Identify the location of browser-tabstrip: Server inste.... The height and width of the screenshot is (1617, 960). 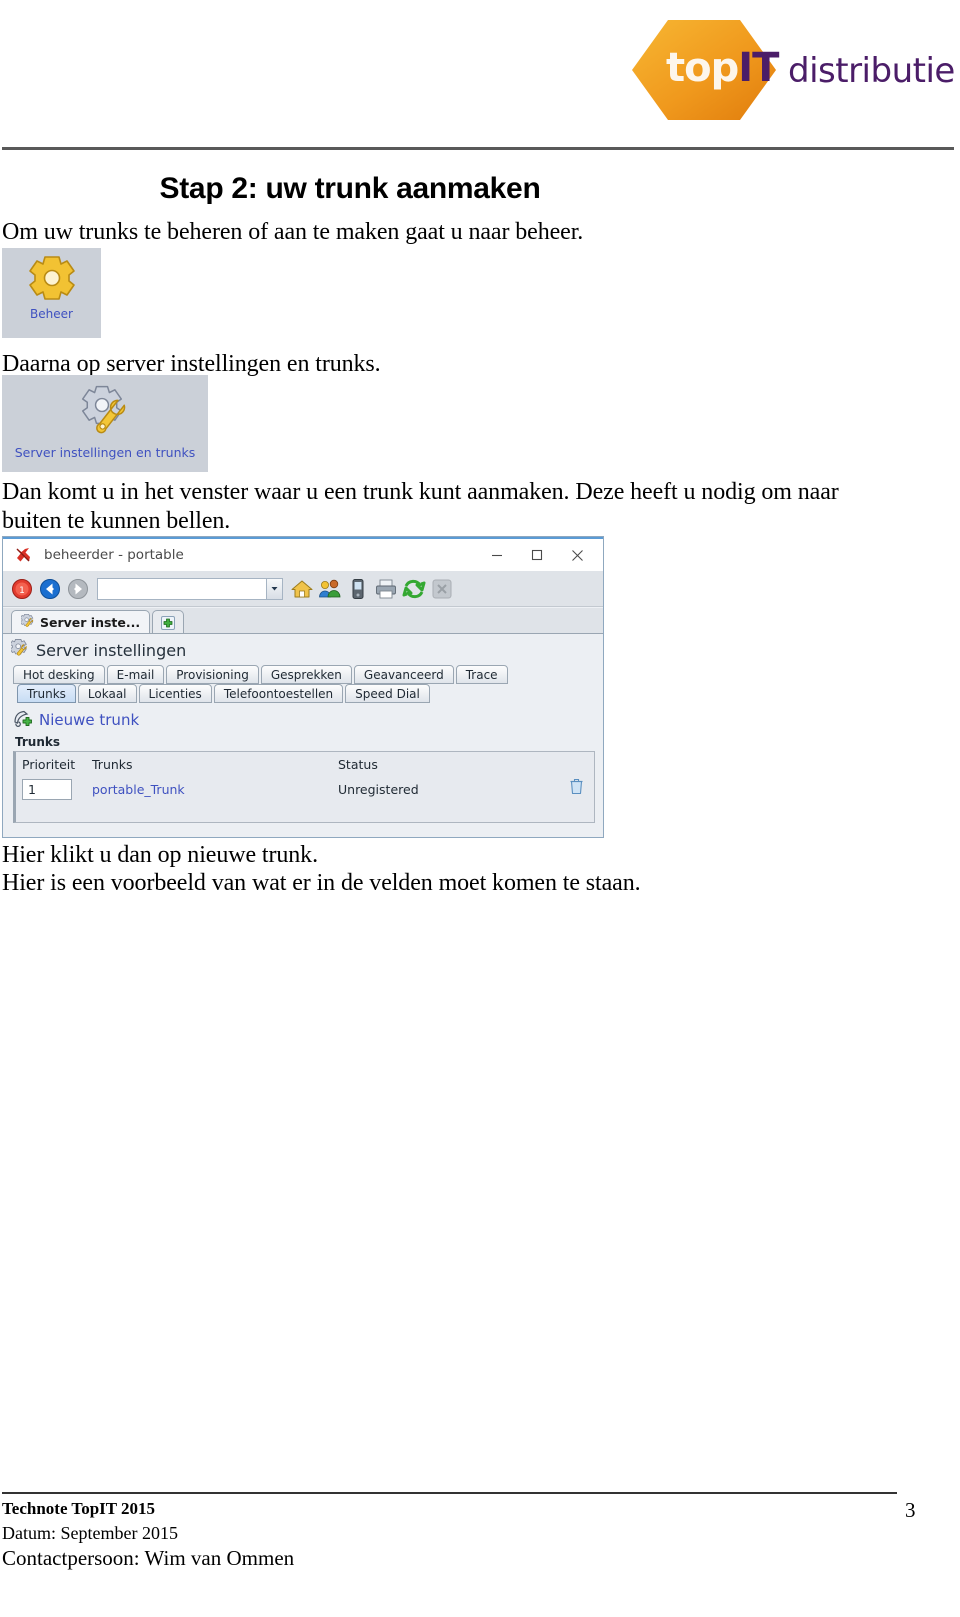
(303, 621).